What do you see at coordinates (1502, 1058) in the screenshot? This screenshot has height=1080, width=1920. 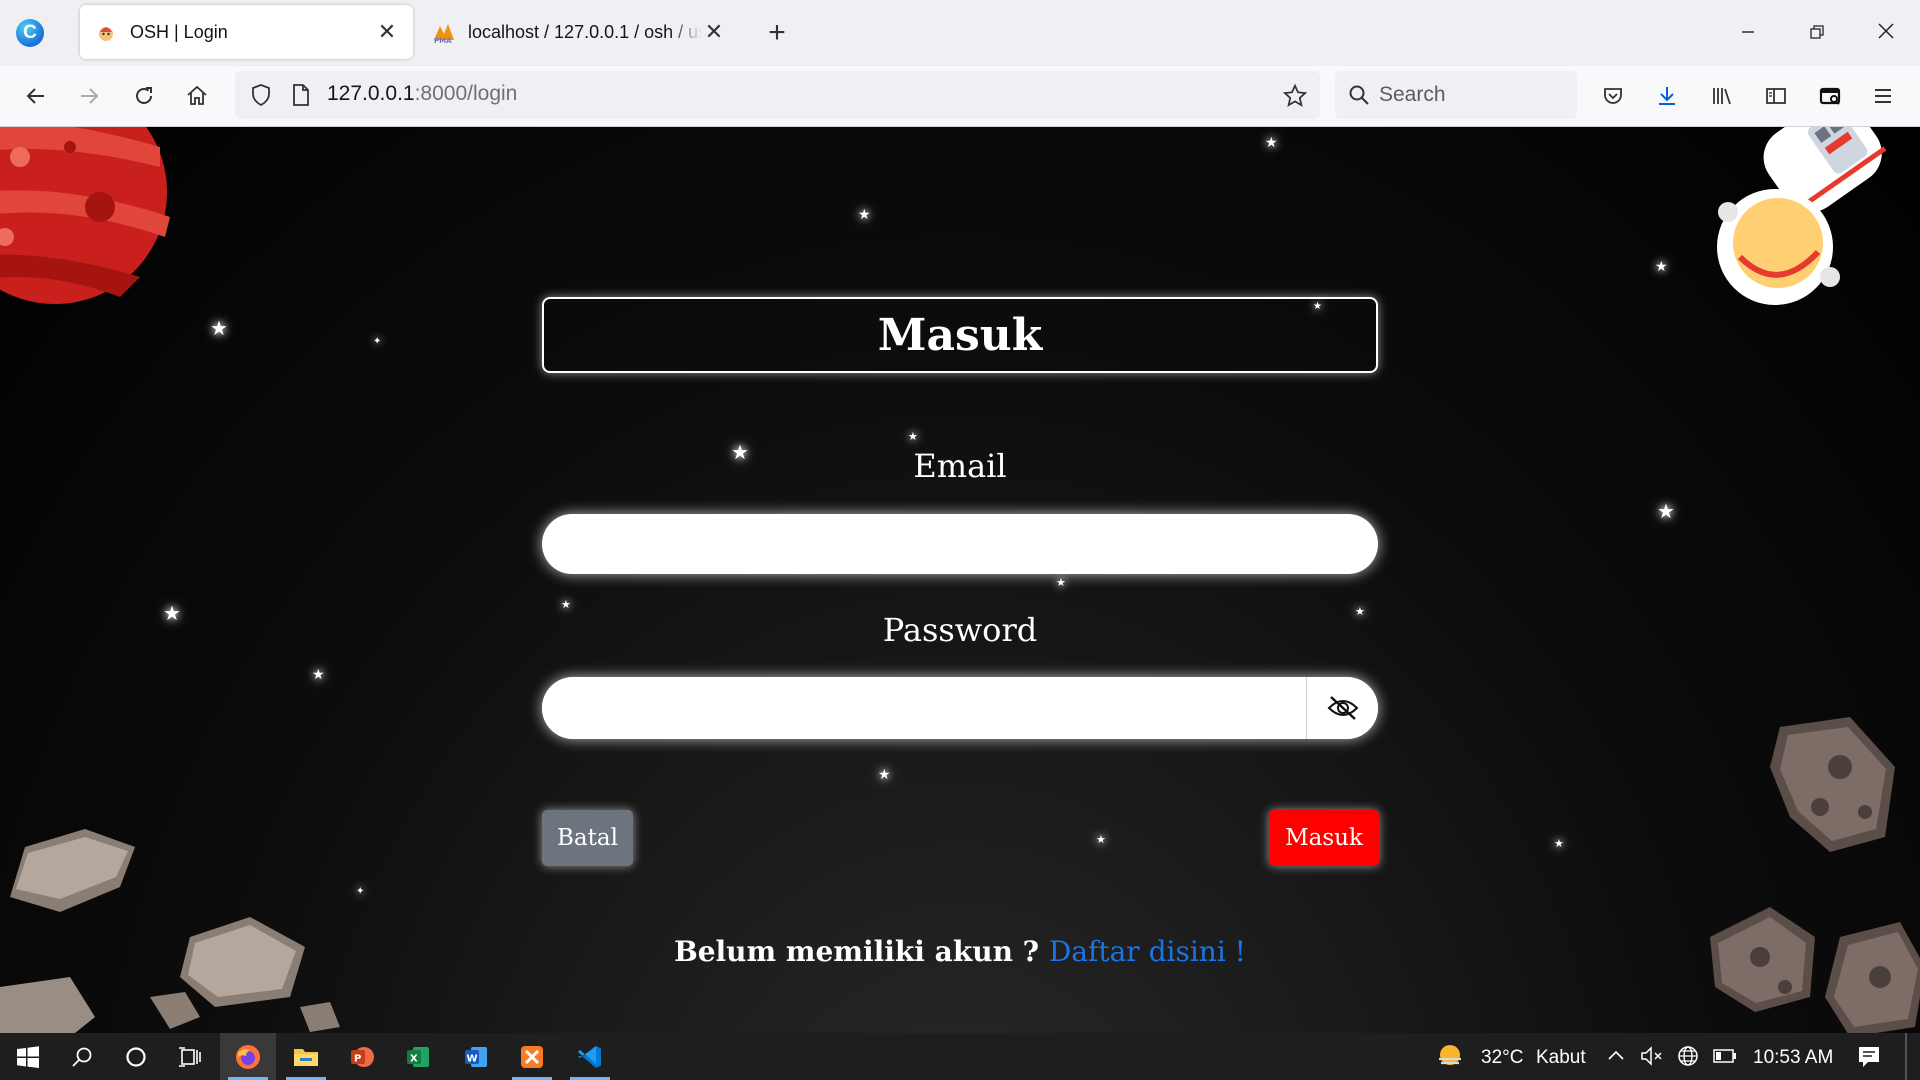 I see `weather-temperature: 32°C` at bounding box center [1502, 1058].